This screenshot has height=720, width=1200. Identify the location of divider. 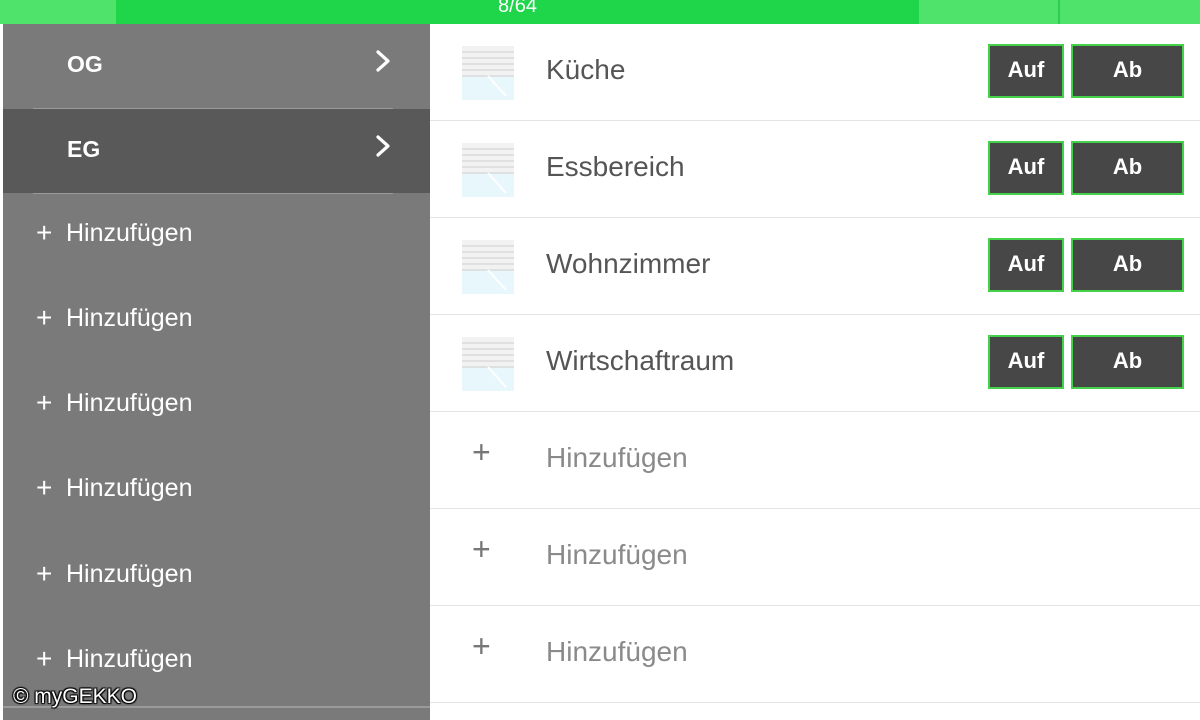
(213, 193).